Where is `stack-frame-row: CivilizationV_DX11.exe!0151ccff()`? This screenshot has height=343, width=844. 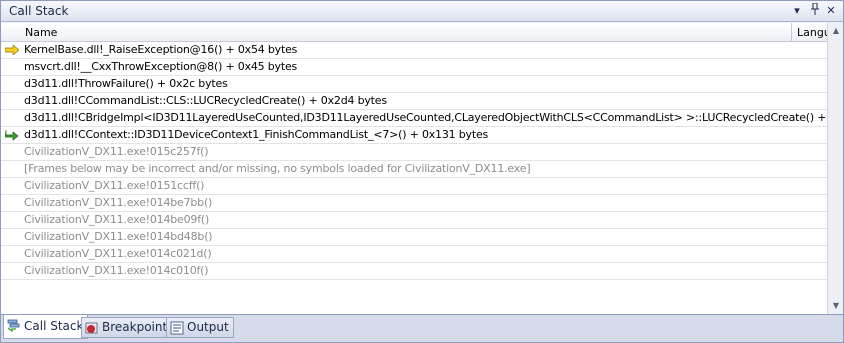 stack-frame-row: CivilizationV_DX11.exe!0151ccff() is located at coordinates (414, 186).